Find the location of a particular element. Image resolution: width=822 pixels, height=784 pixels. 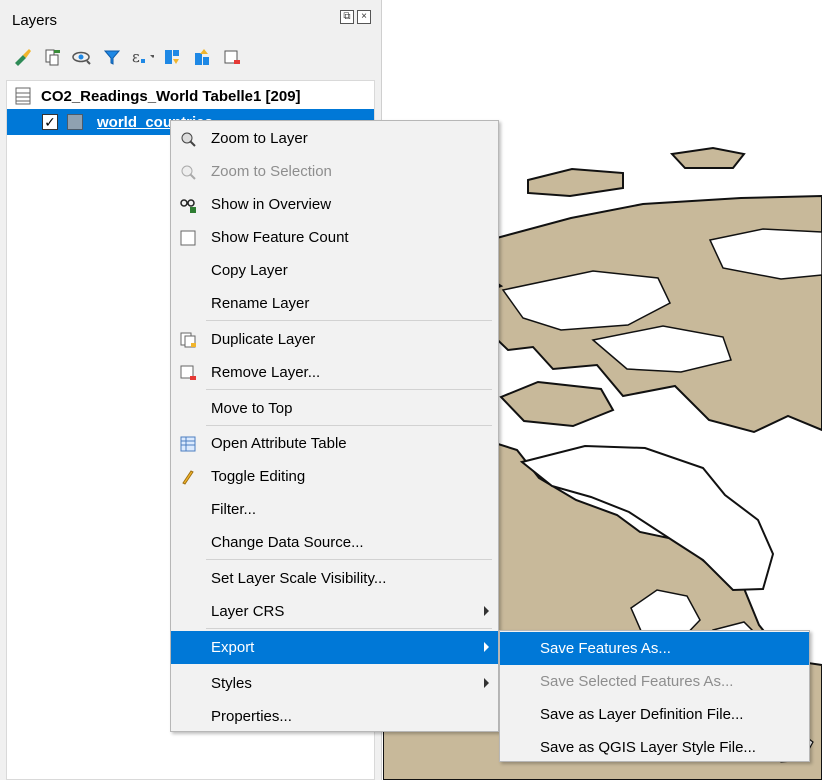

menu-label: Show Feature Count is located at coordinates (280, 237).